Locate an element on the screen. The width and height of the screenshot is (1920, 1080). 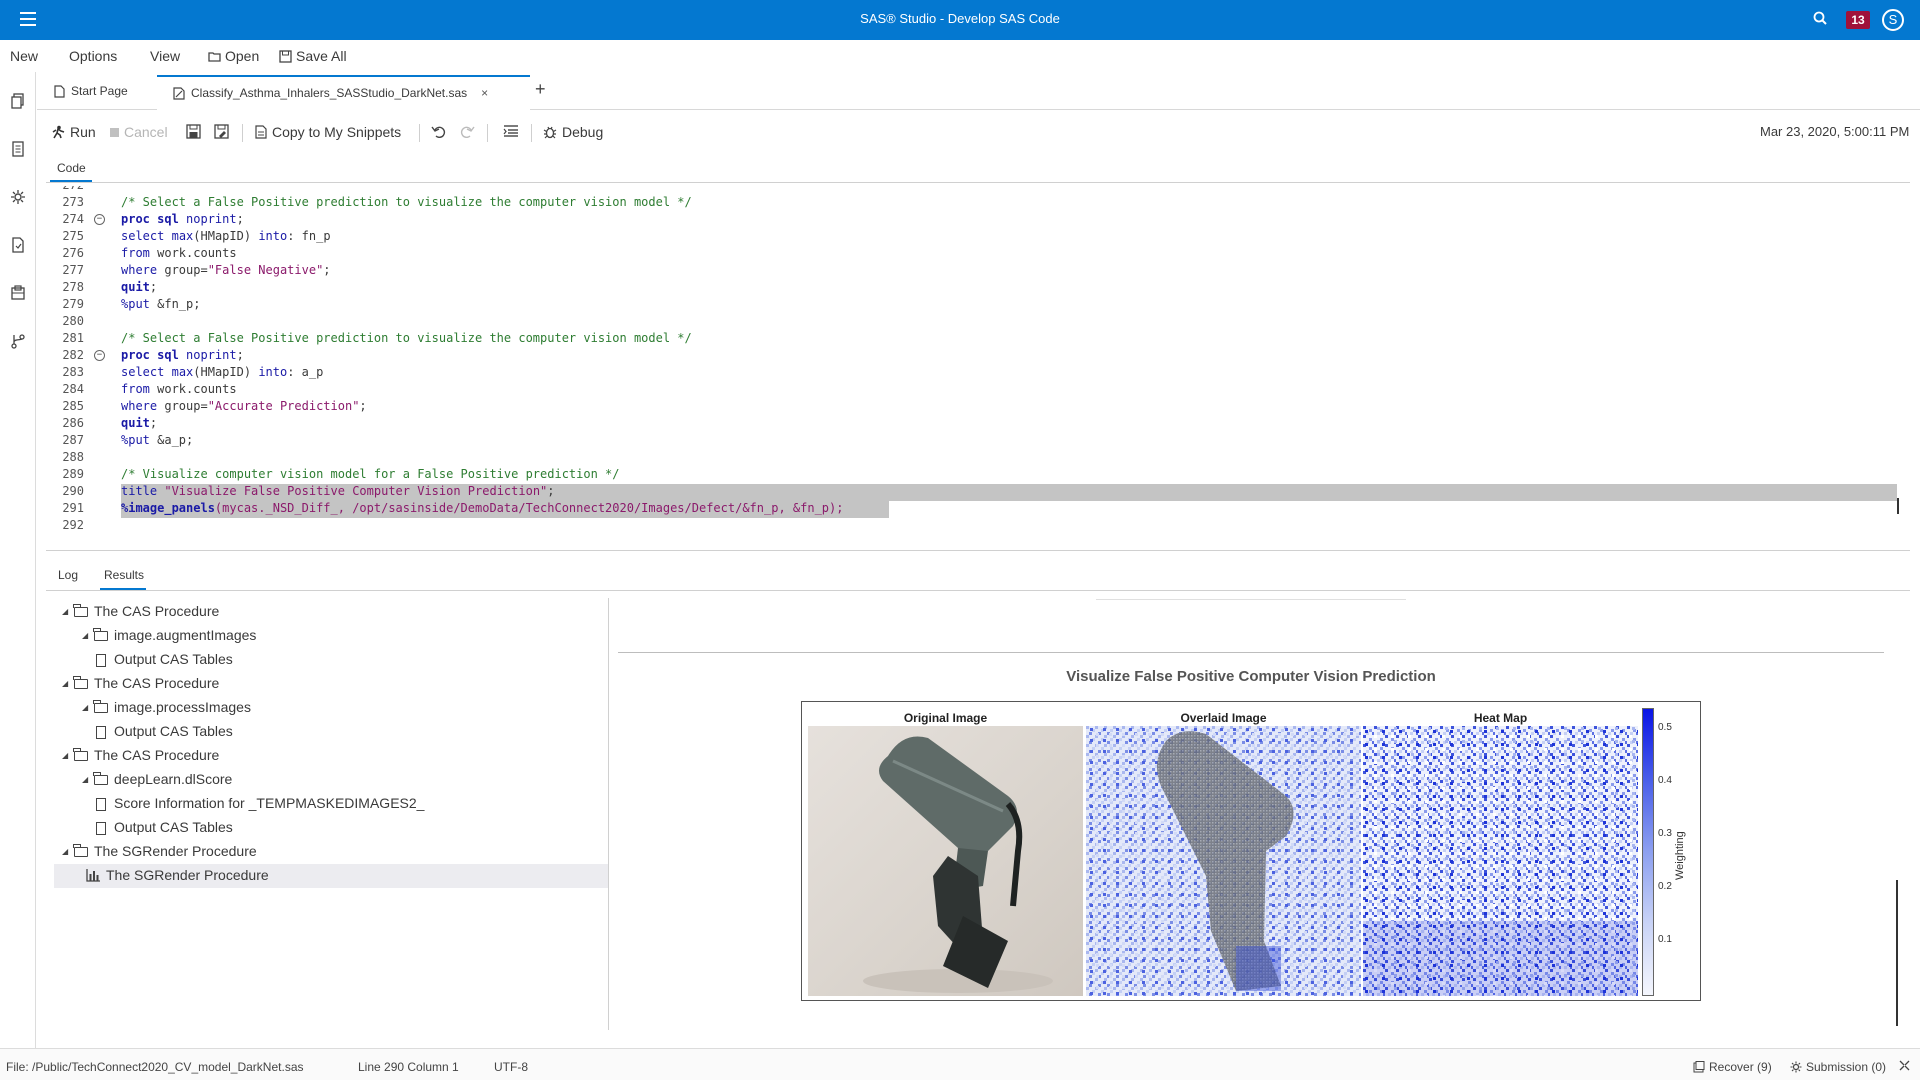
collapse-icon is located at coordinates (1904, 1065).